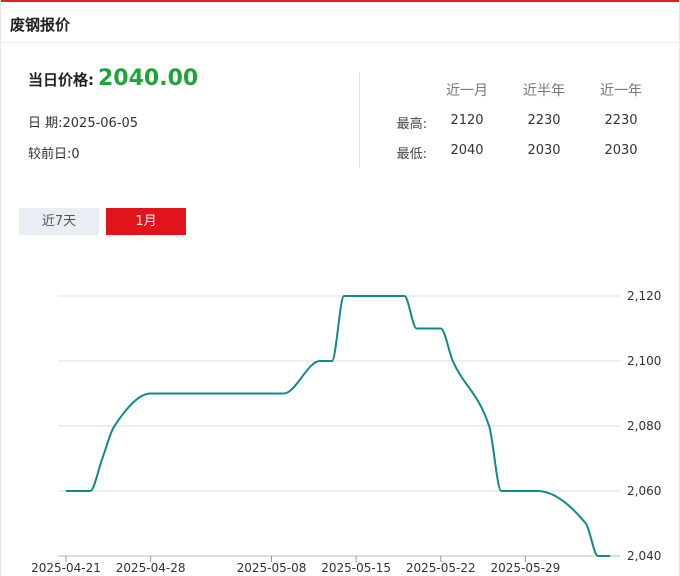 This screenshot has width=680, height=576. Describe the element at coordinates (644, 426) in the screenshot. I see `y-tick-label: 2,080` at that location.